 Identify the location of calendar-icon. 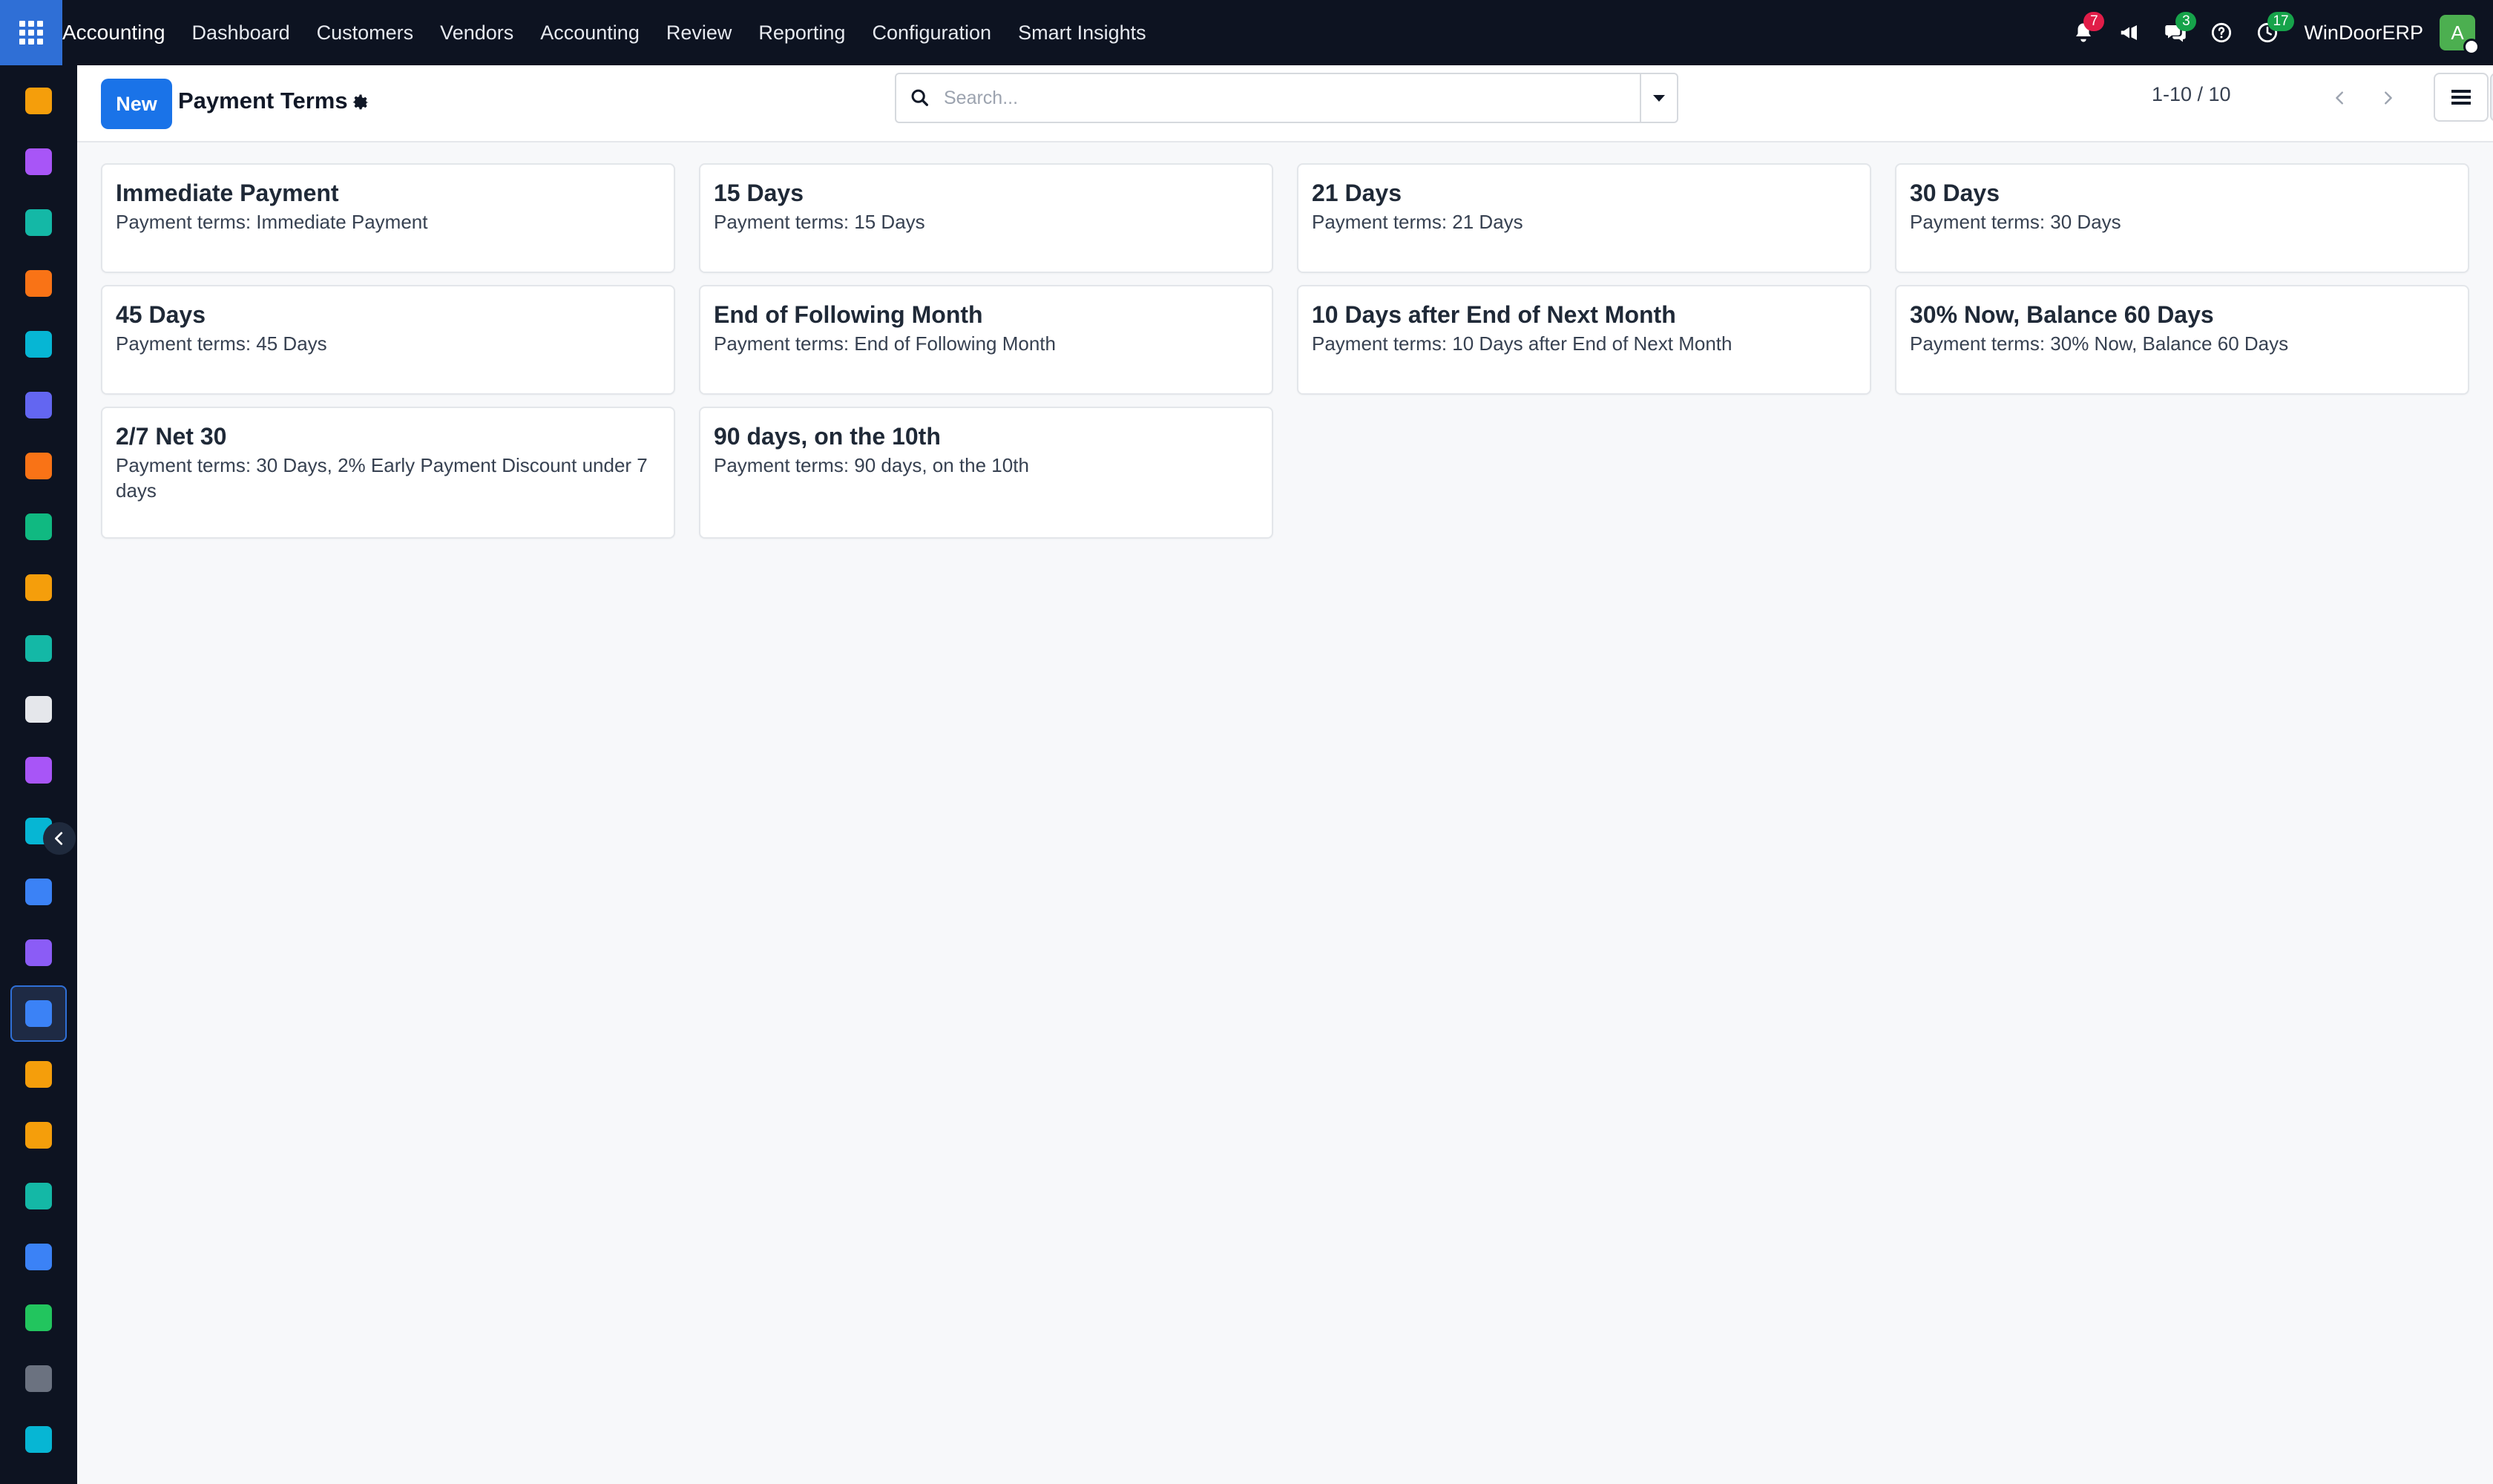
(38, 1135).